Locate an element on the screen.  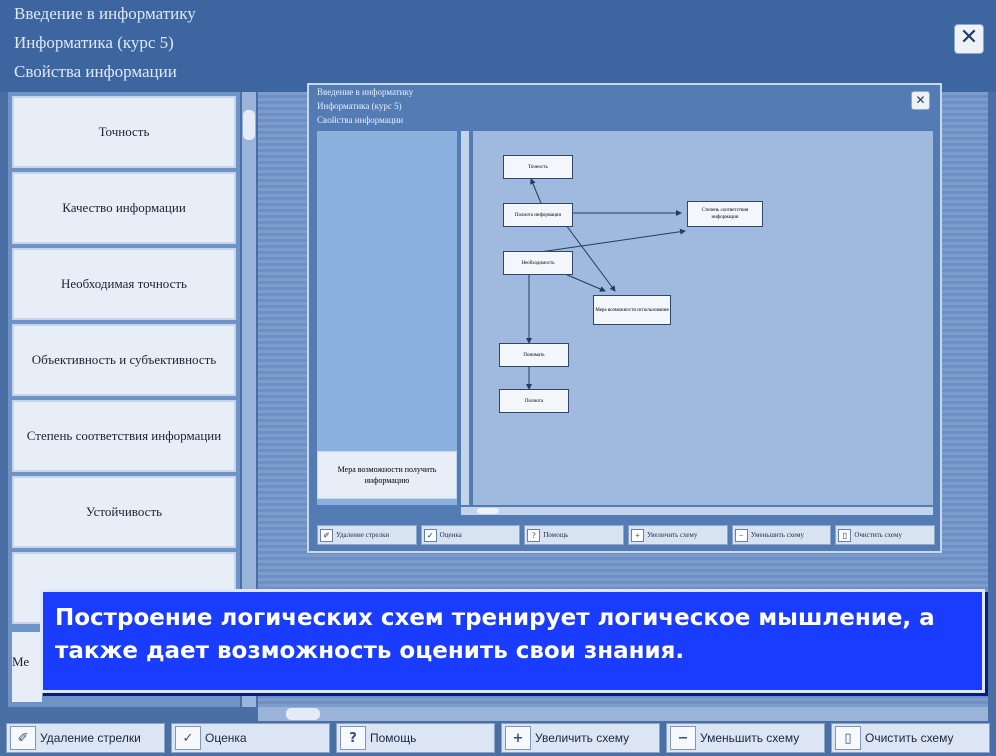
scheme-node: Степень соответствия информации is located at coordinates (725, 214).